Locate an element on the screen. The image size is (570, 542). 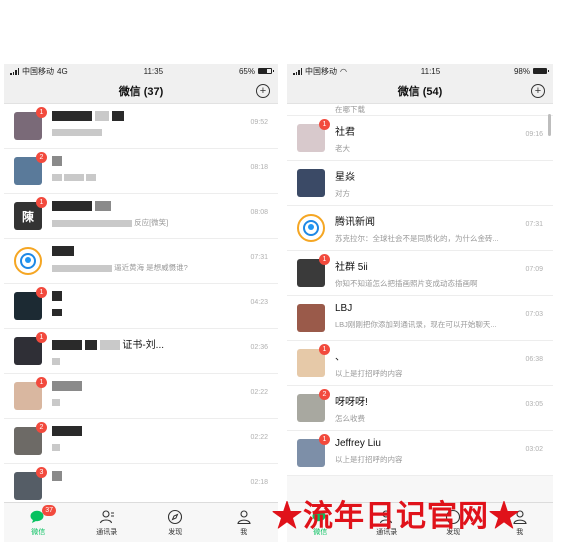
chat-name: 、 is located at coordinates (340, 357).